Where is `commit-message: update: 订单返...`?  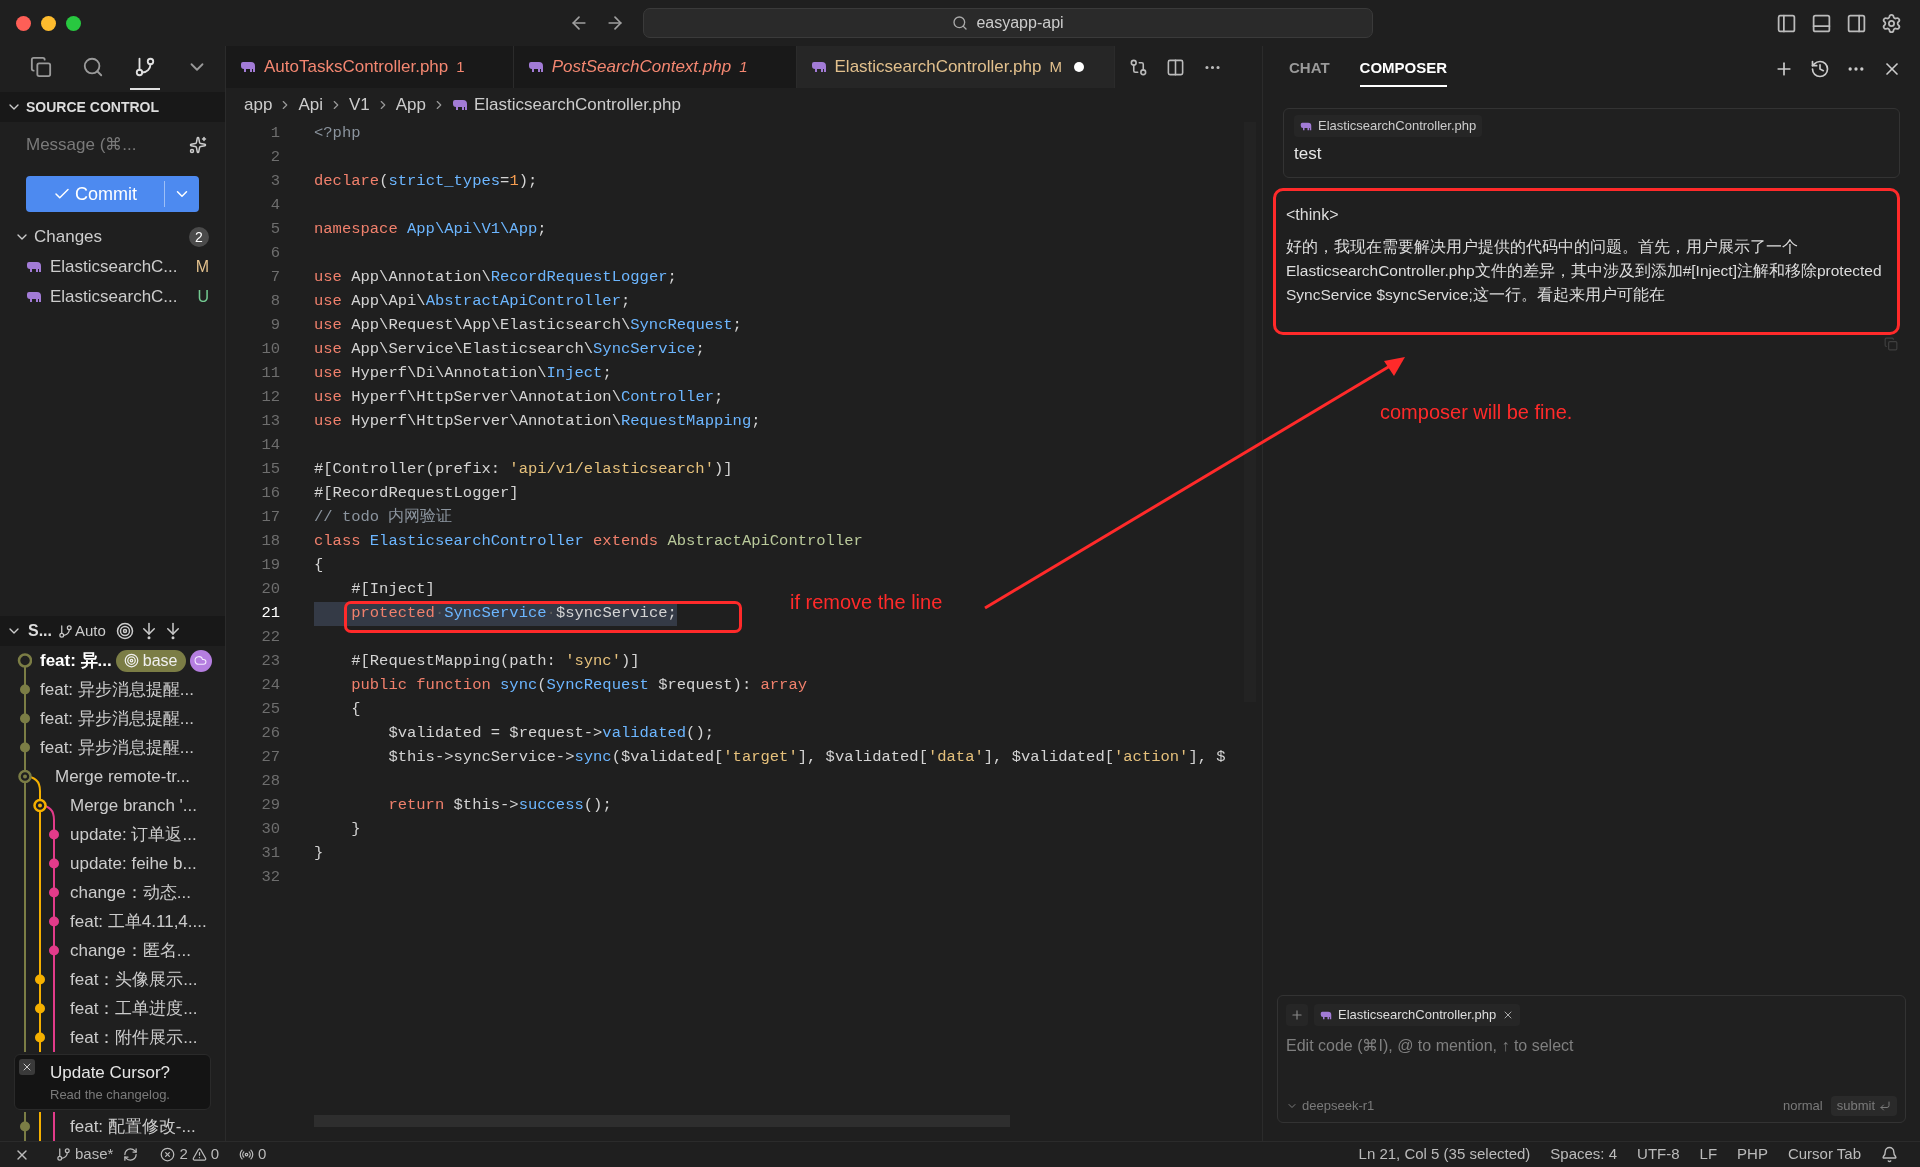 commit-message: update: 订单返... is located at coordinates (133, 834).